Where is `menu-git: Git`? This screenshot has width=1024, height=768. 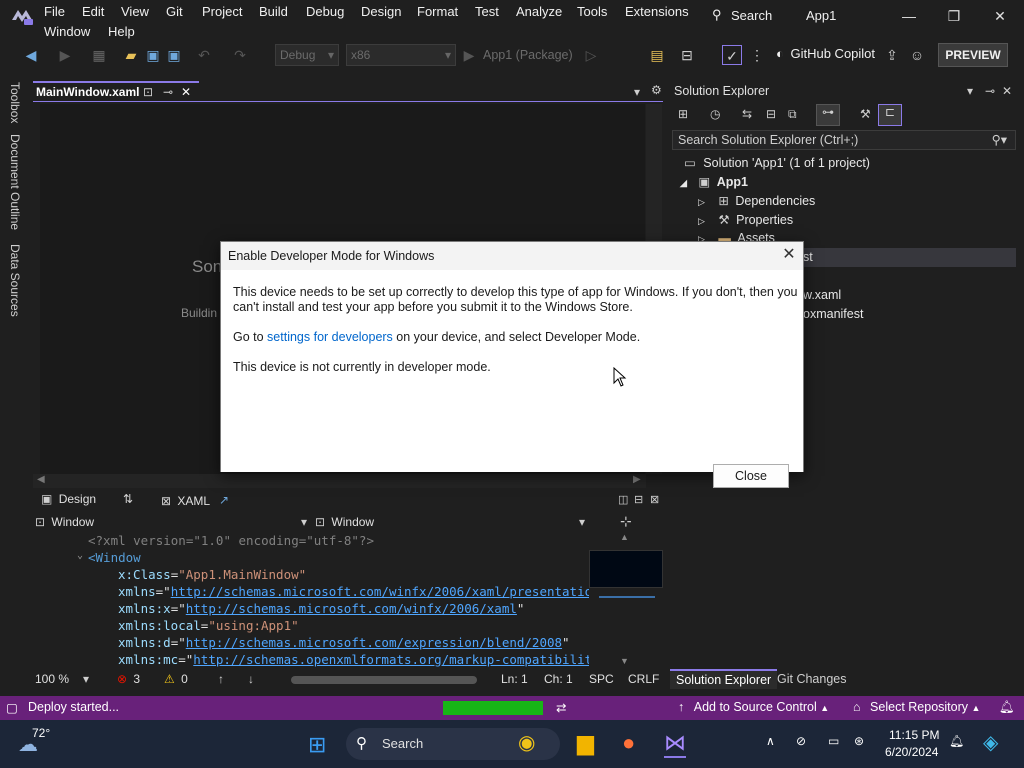
menu-git: Git is located at coordinates (174, 11).